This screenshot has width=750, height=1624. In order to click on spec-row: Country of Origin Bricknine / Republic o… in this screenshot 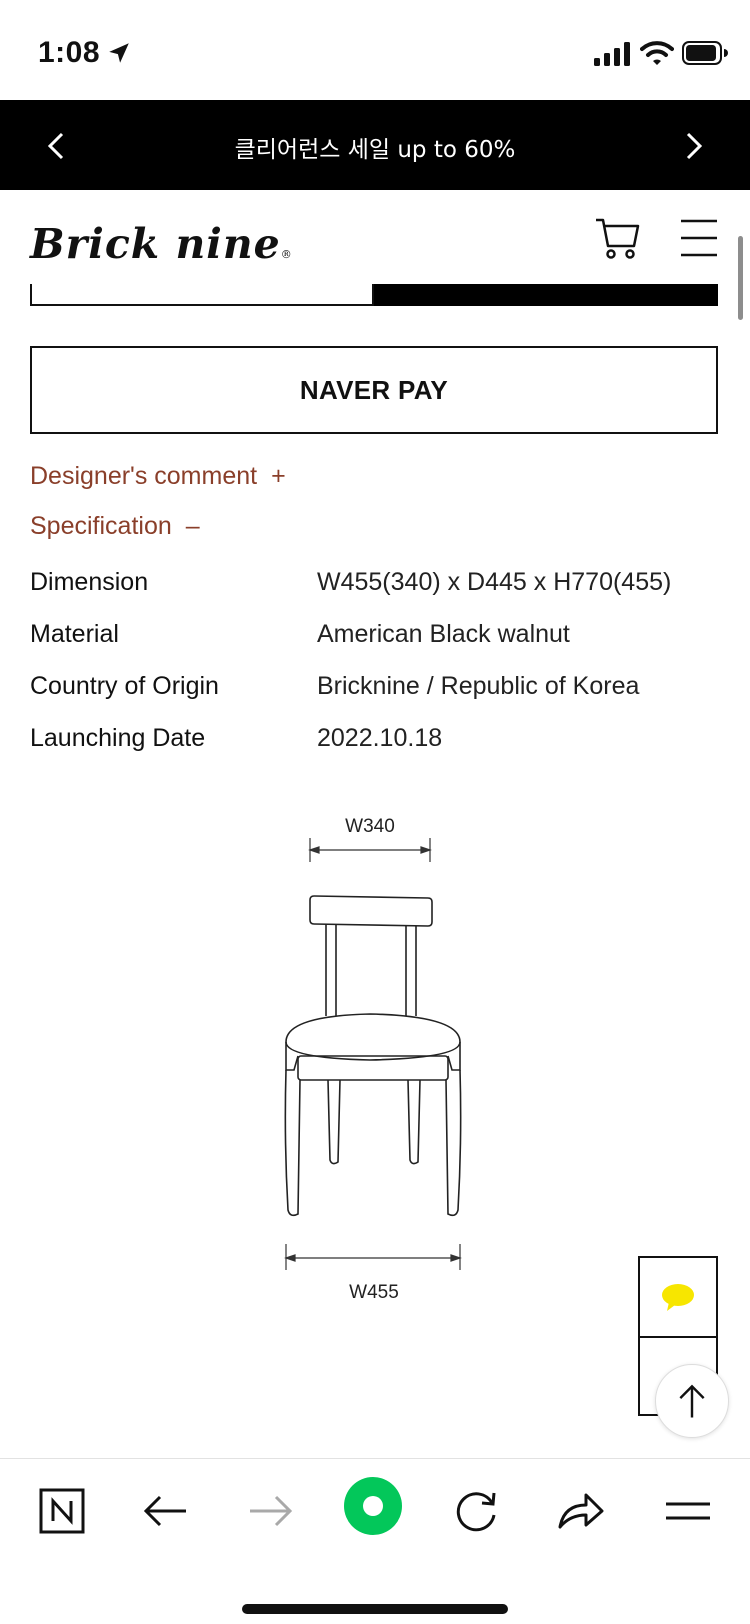, I will do `click(375, 698)`.